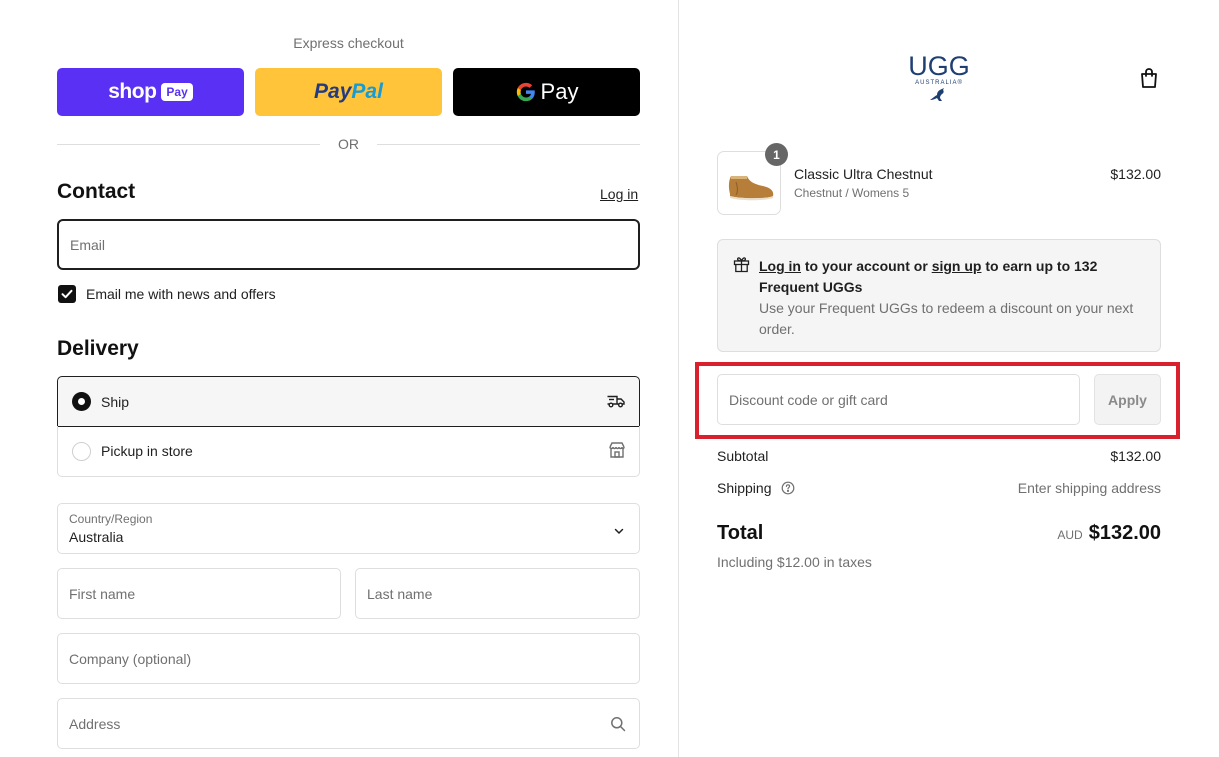 This screenshot has height=757, width=1219. Describe the element at coordinates (744, 488) in the screenshot. I see `shipping-label: Shipping` at that location.